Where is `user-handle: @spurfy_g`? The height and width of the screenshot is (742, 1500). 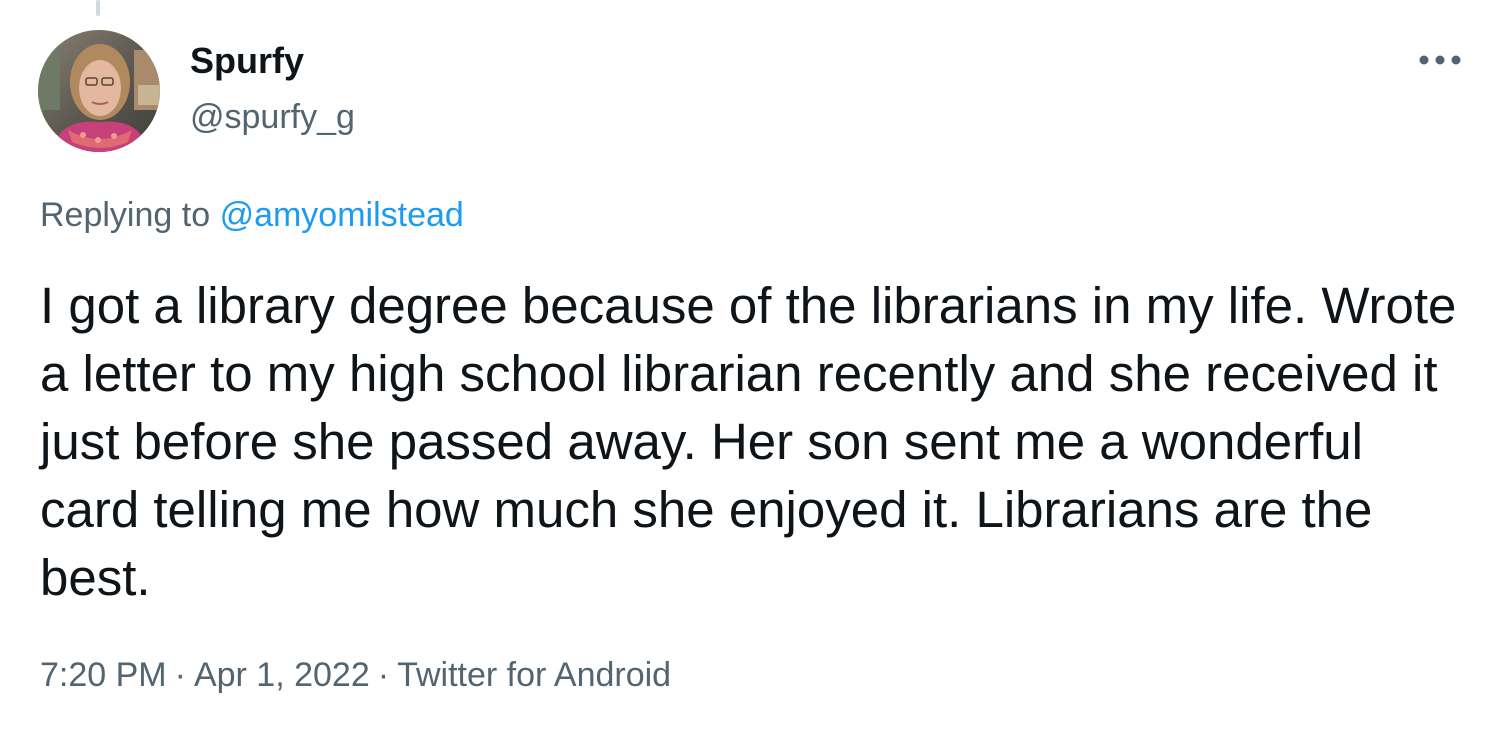
user-handle: @spurfy_g is located at coordinates (272, 117).